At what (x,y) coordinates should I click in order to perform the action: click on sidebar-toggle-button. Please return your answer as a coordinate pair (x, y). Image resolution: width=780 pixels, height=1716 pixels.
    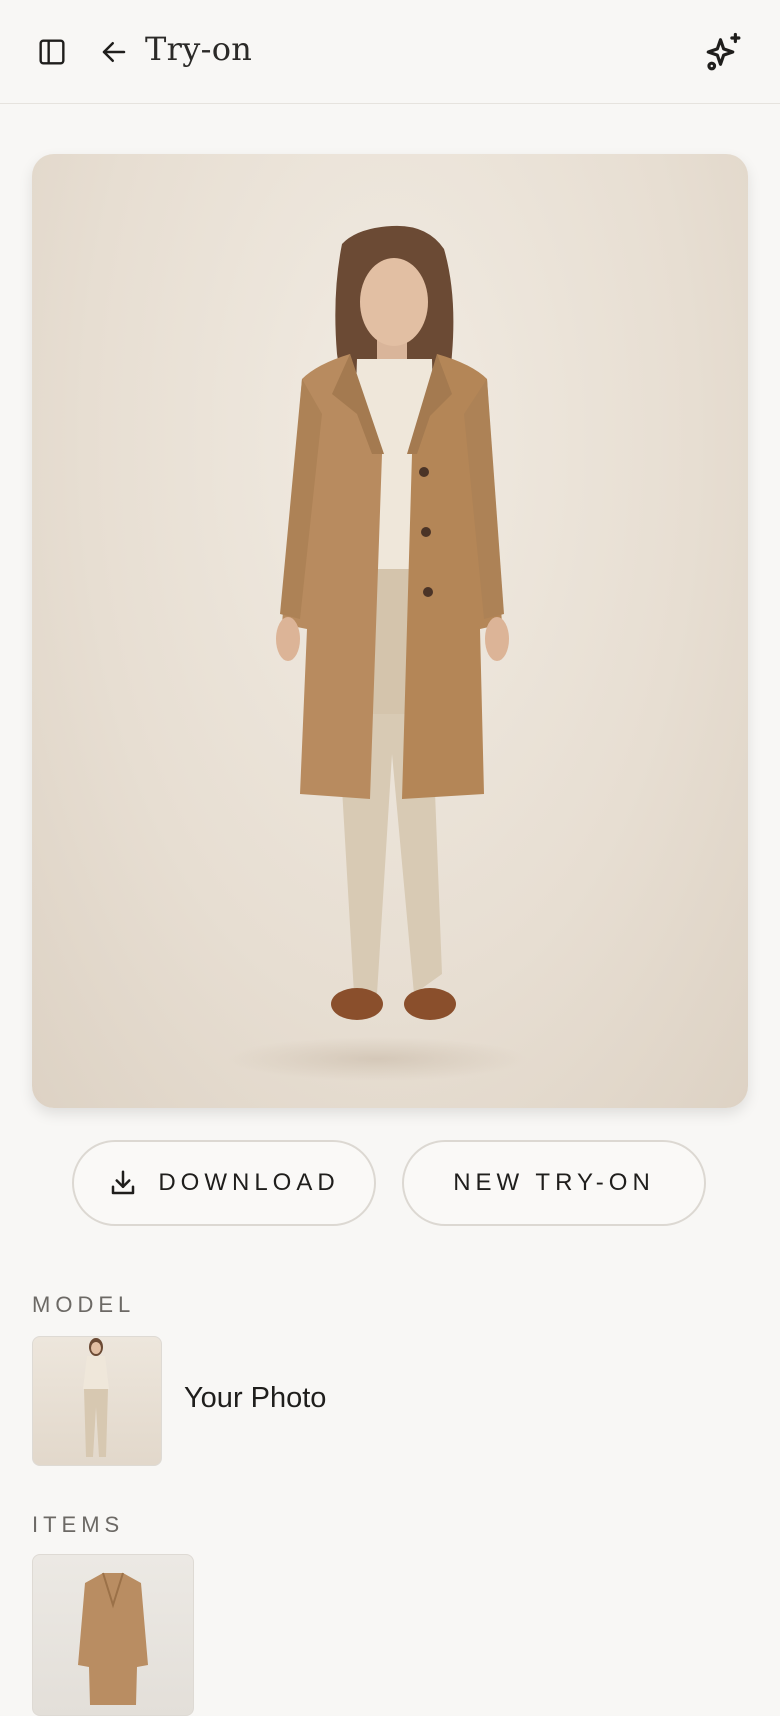
    Looking at the image, I should click on (52, 52).